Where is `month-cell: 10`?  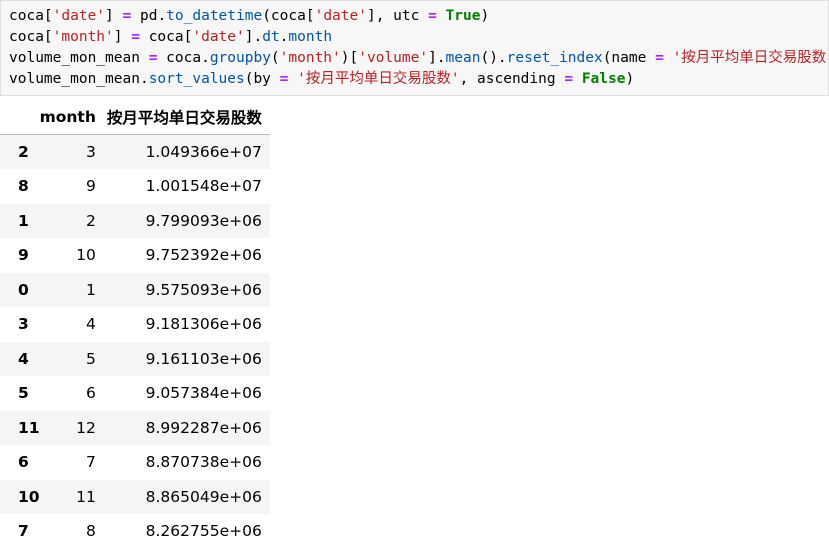 month-cell: 10 is located at coordinates (86, 255).